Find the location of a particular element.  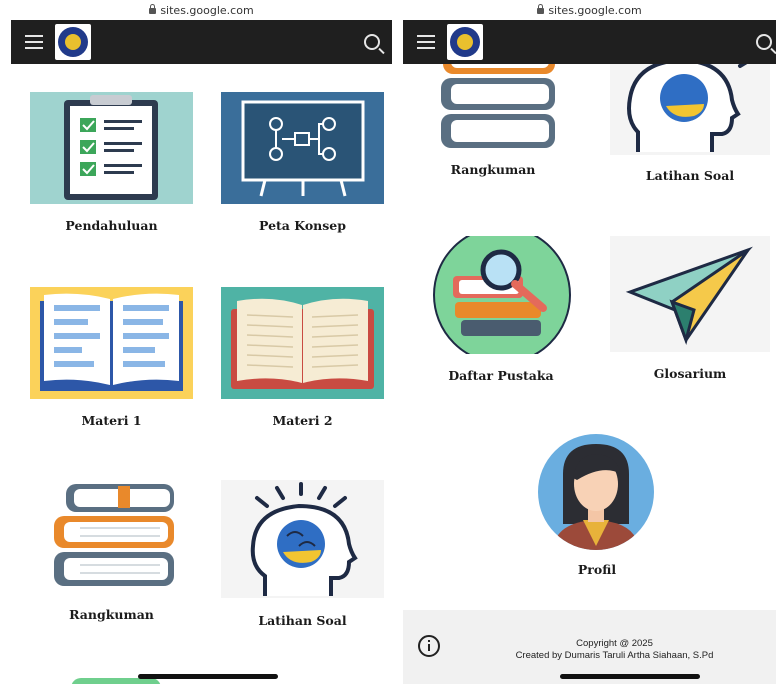

tile-materi-1: Materi 1 is located at coordinates (111, 362).